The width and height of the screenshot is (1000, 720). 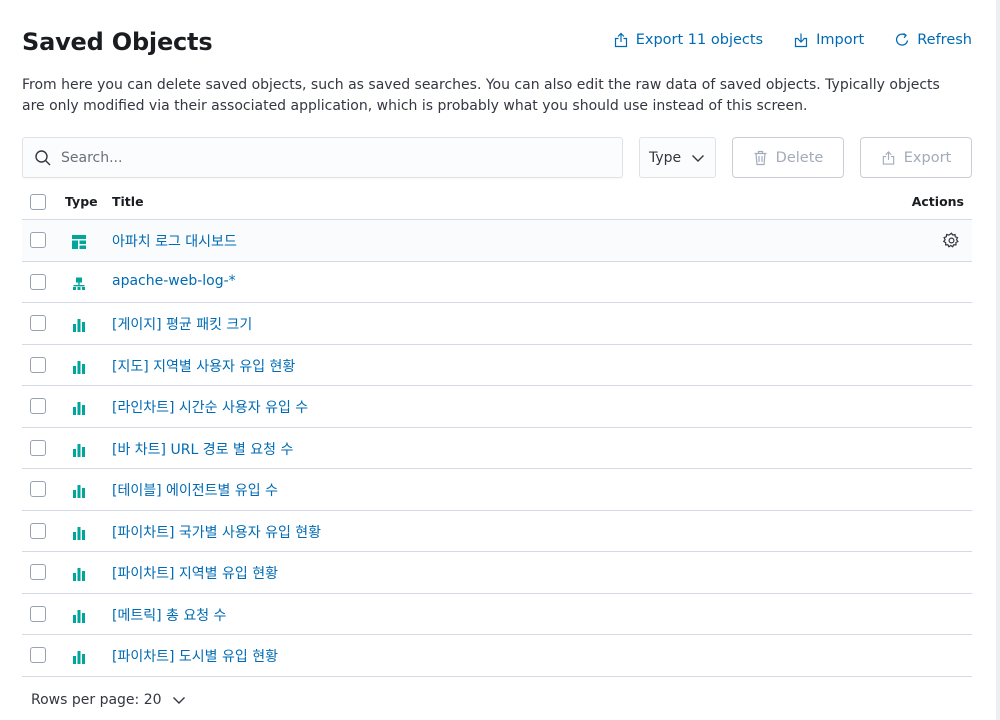 I want to click on object-title-link: [지도] 지역별 사용자 유입 현황, so click(x=203, y=366).